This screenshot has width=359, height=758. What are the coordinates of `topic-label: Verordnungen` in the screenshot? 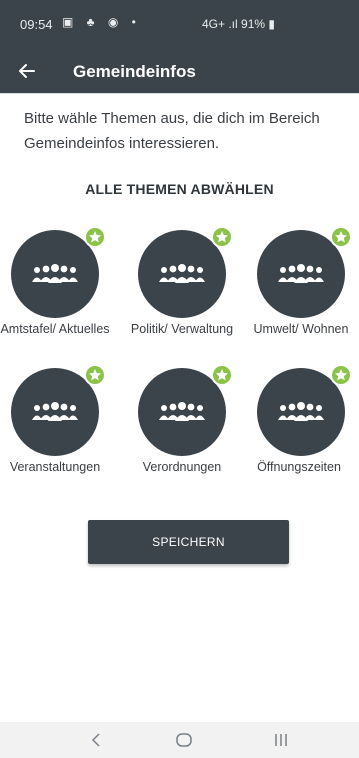 It's located at (182, 467).